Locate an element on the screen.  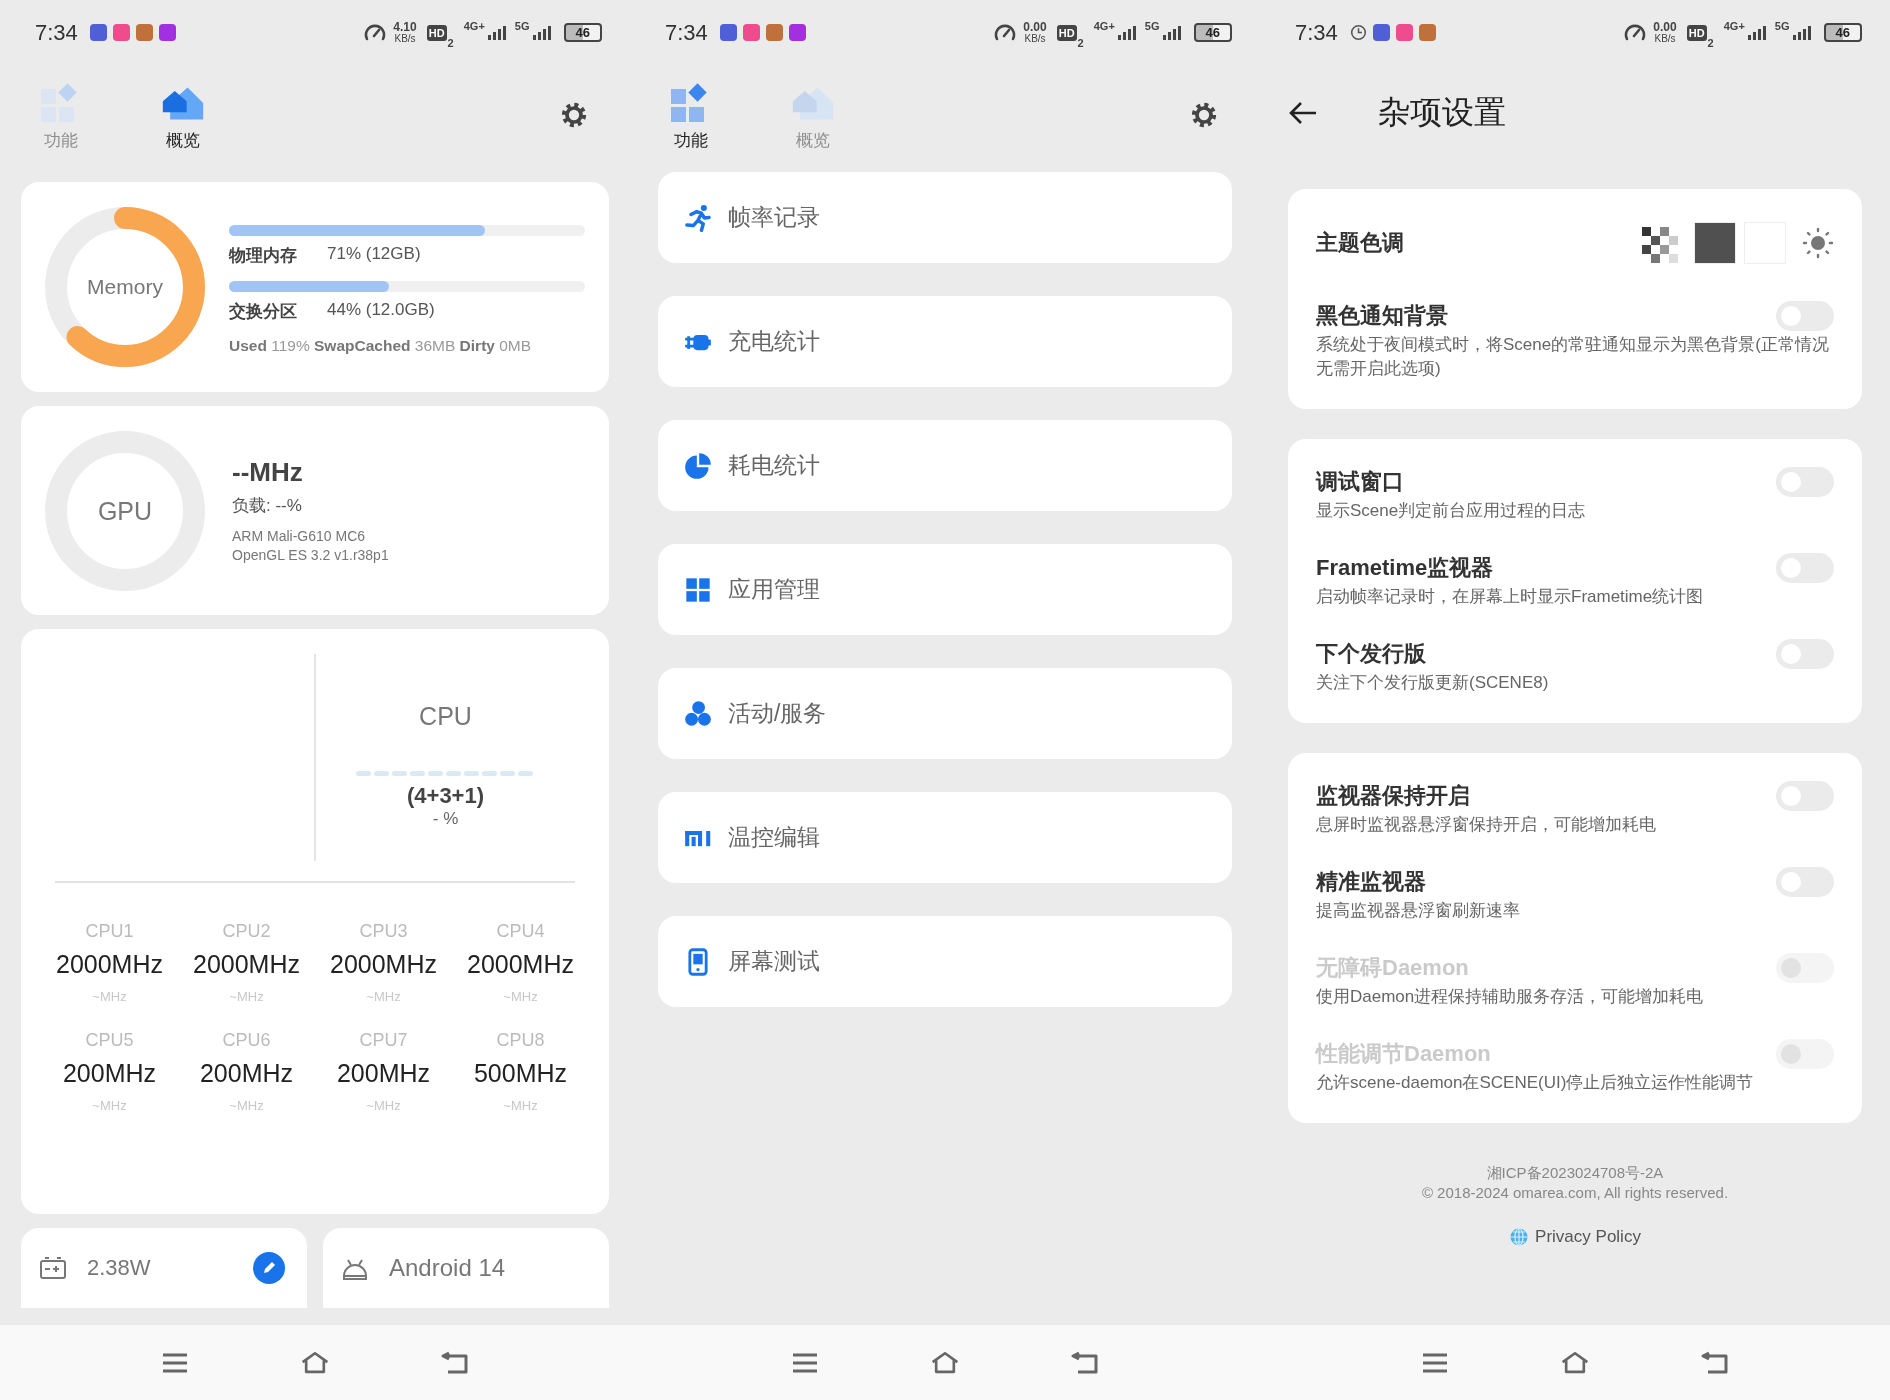
core-name: CPU1 is located at coordinates (109, 931).